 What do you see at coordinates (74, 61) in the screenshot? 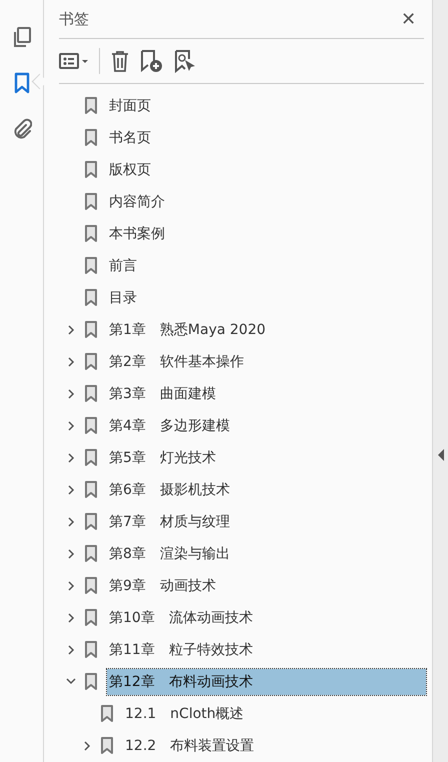
I see `options-menu-button` at bounding box center [74, 61].